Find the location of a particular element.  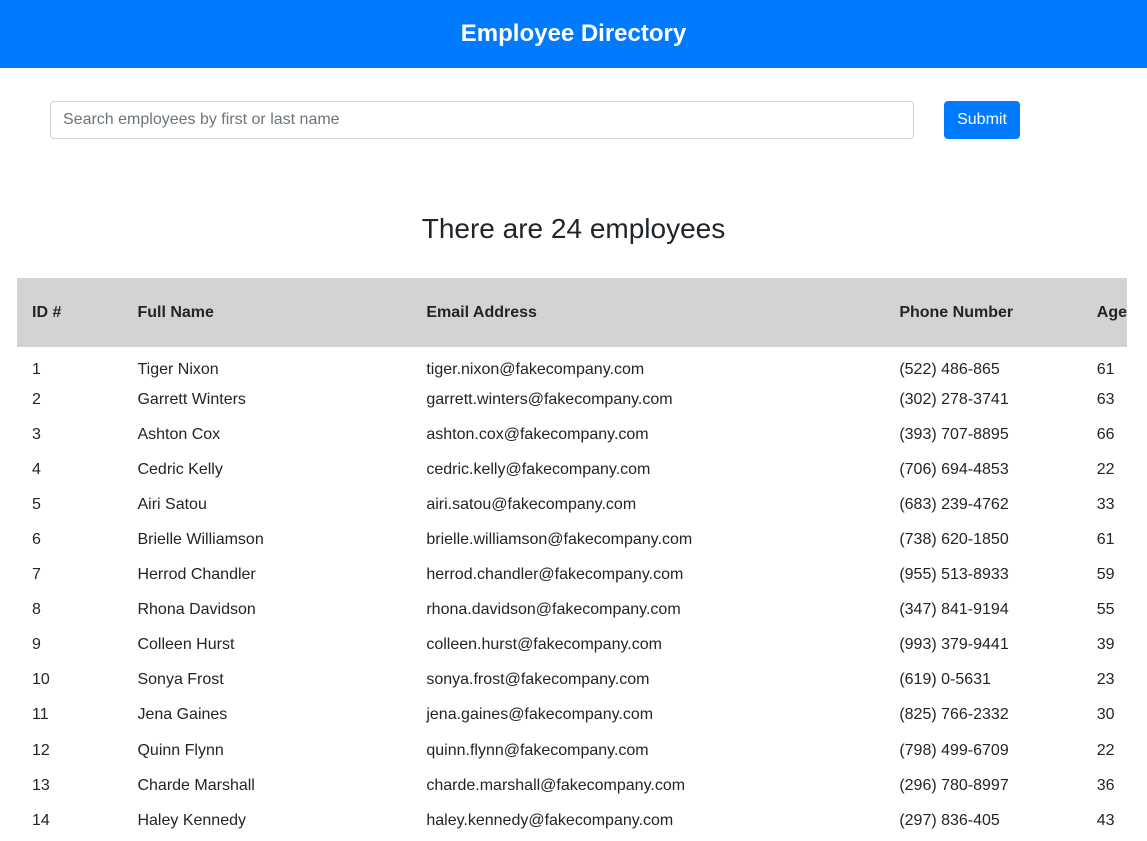

cell-id: 9 is located at coordinates (36, 645).